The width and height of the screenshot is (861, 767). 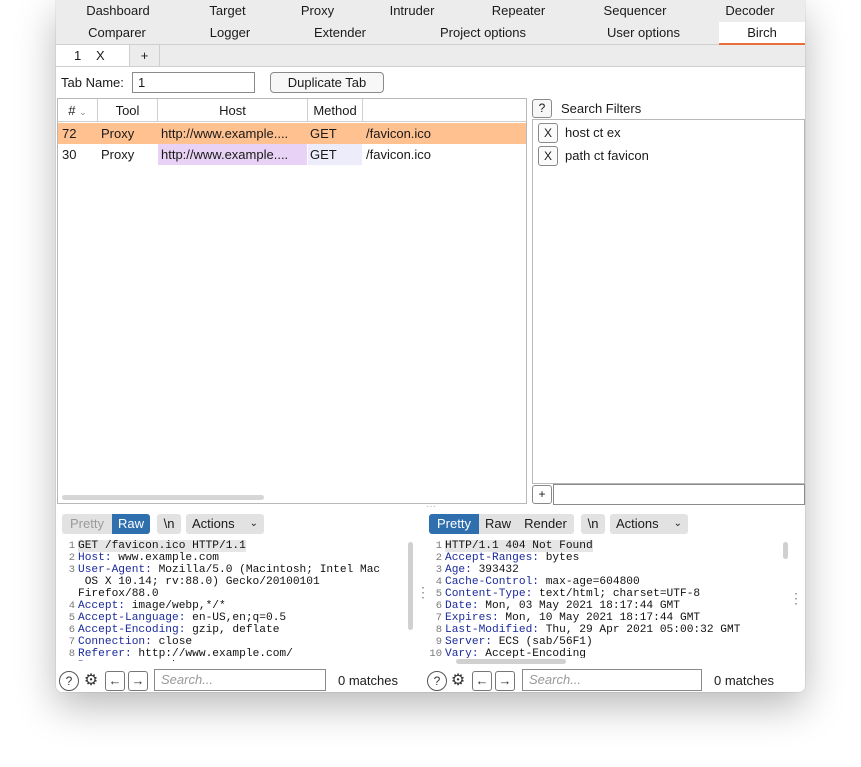 What do you see at coordinates (518, 11) in the screenshot?
I see `tab-repeater: Repeater` at bounding box center [518, 11].